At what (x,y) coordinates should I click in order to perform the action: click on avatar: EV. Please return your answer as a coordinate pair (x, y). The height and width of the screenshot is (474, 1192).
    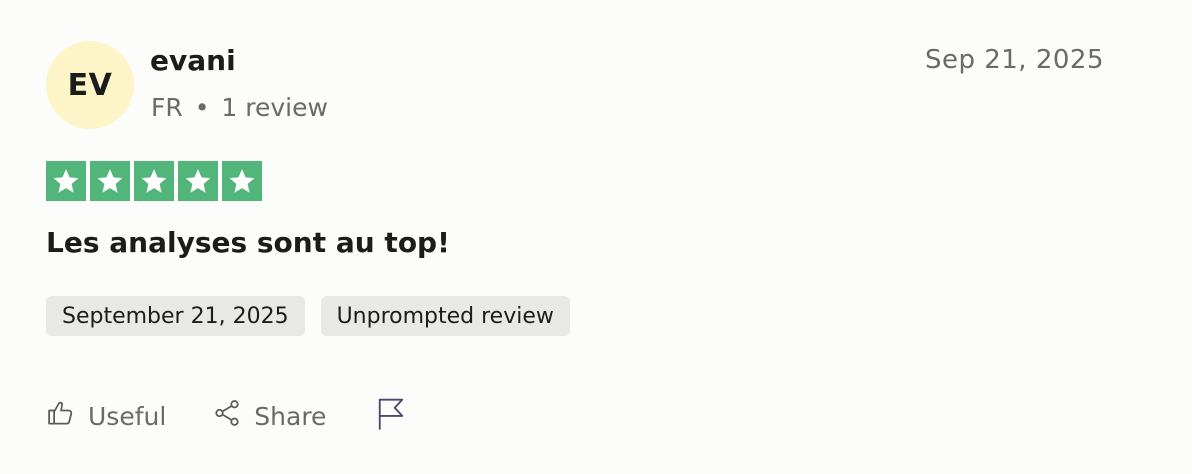
    Looking at the image, I should click on (90, 85).